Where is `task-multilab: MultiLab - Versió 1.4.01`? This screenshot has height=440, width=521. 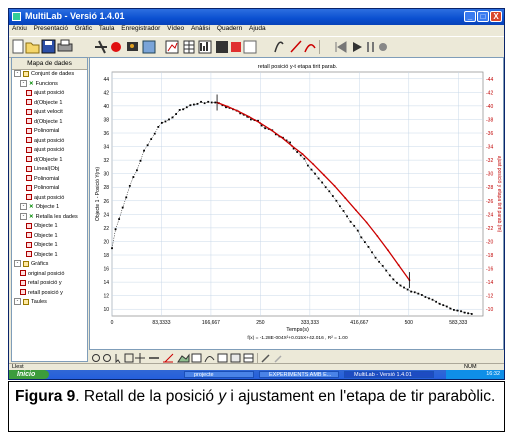
task-multilab: MultiLab - Versió 1.4.01 is located at coordinates (389, 374).